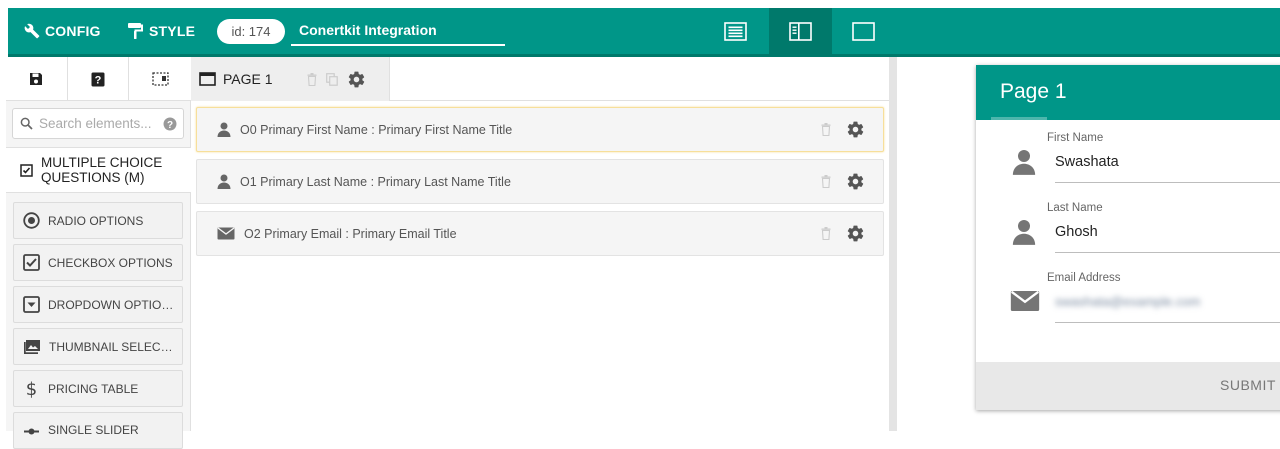 Image resolution: width=1280 pixels, height=449 pixels. I want to click on element-label: DROPDOWN OPTIONS, so click(111, 304).